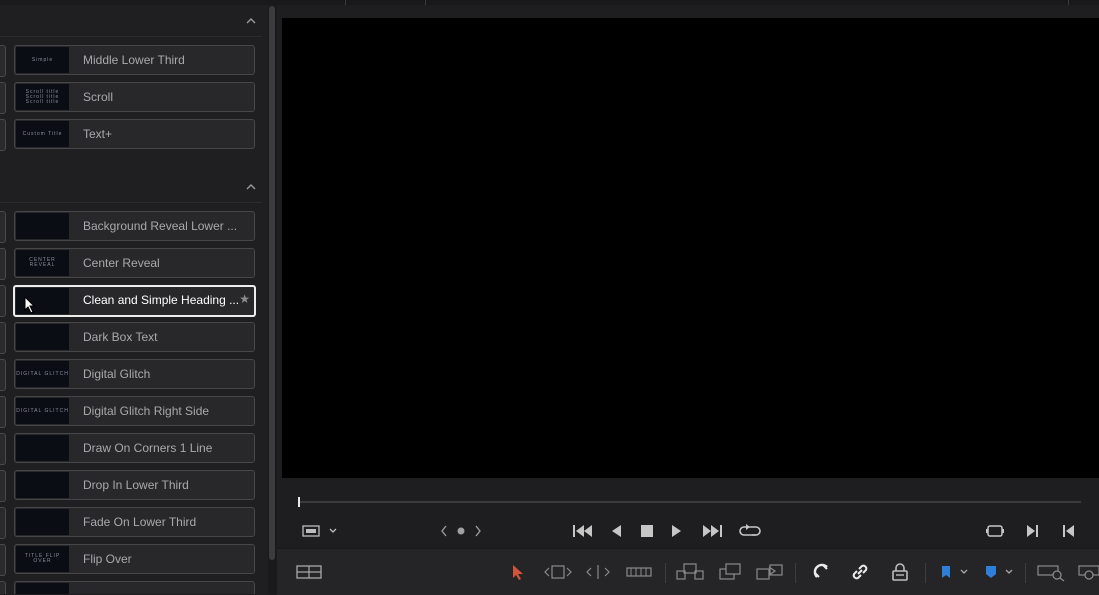 The image size is (1099, 595). I want to click on template-label: Center Reveal, so click(121, 263).